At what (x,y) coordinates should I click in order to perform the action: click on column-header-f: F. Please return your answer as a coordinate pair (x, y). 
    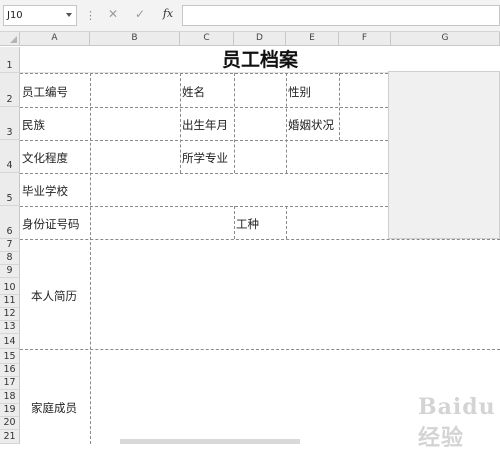
    Looking at the image, I should click on (365, 39).